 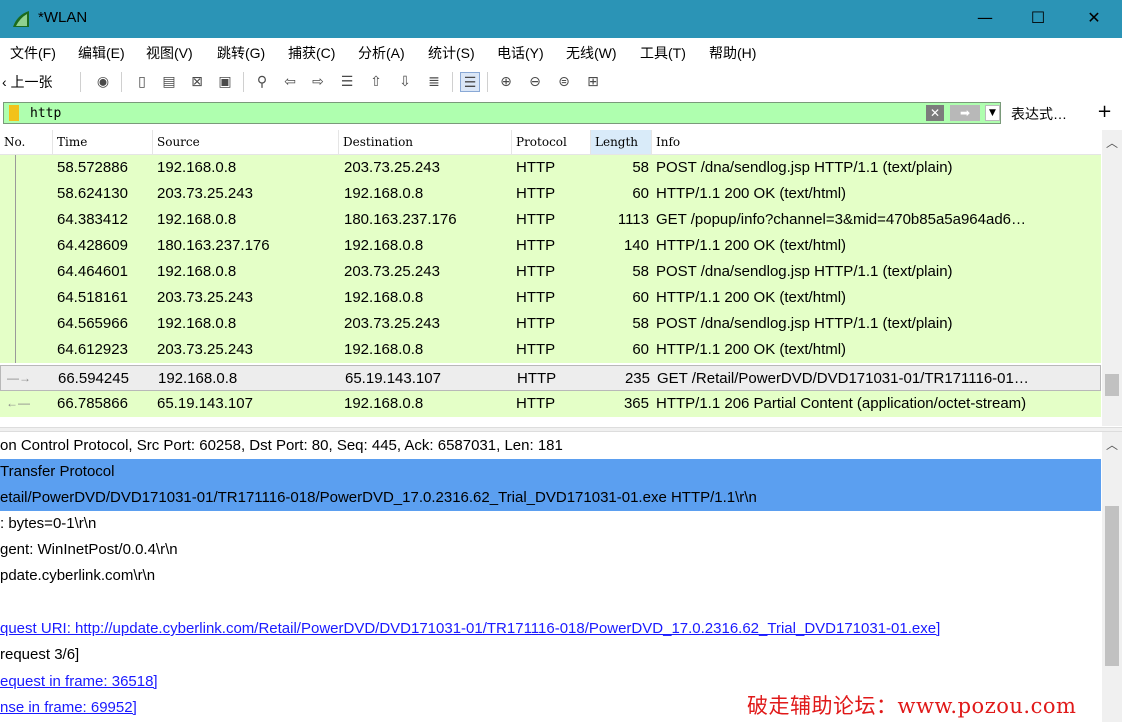 I want to click on save-file-icon: ▤, so click(x=169, y=82).